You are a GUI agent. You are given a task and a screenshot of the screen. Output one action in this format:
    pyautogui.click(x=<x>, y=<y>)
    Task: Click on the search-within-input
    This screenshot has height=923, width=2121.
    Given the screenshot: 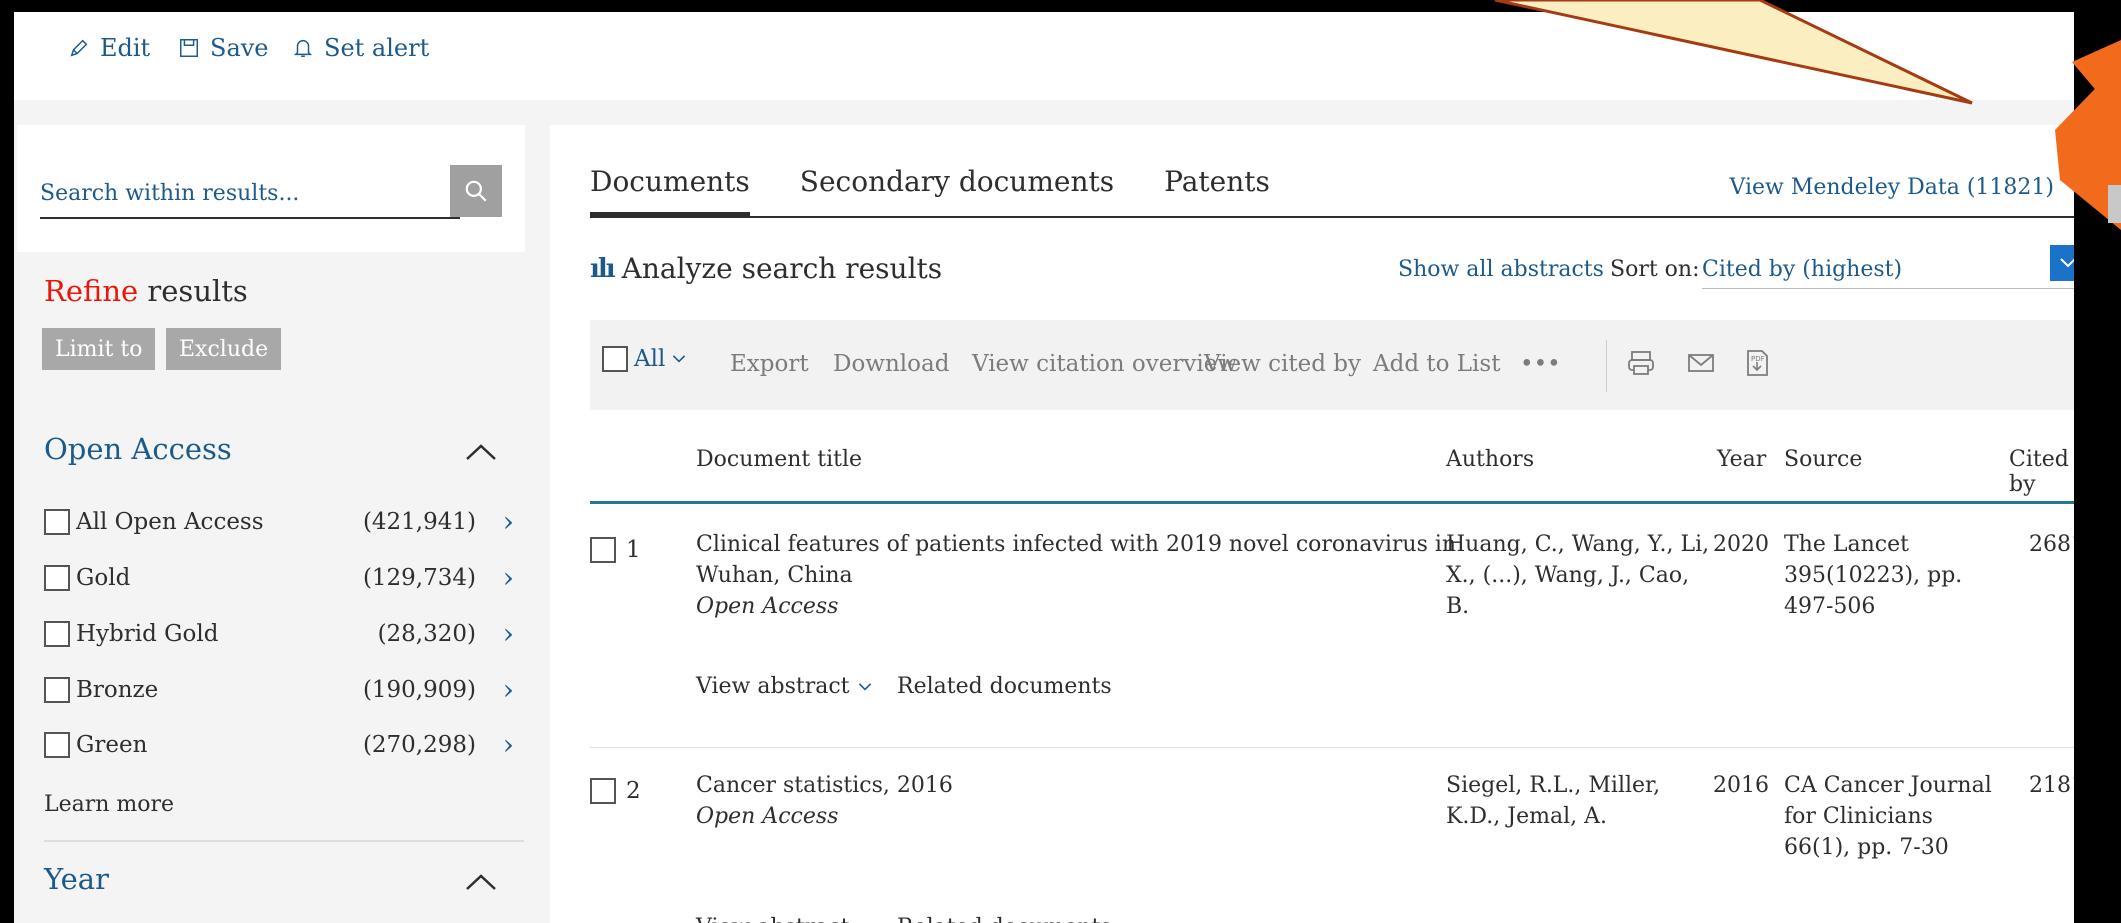 What is the action you would take?
    pyautogui.click(x=250, y=194)
    